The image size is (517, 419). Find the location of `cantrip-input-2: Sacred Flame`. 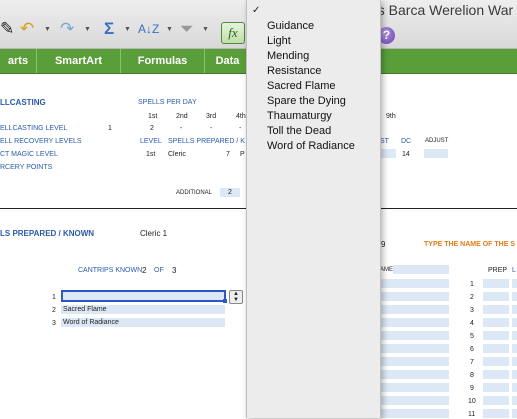

cantrip-input-2: Sacred Flame is located at coordinates (143, 309).